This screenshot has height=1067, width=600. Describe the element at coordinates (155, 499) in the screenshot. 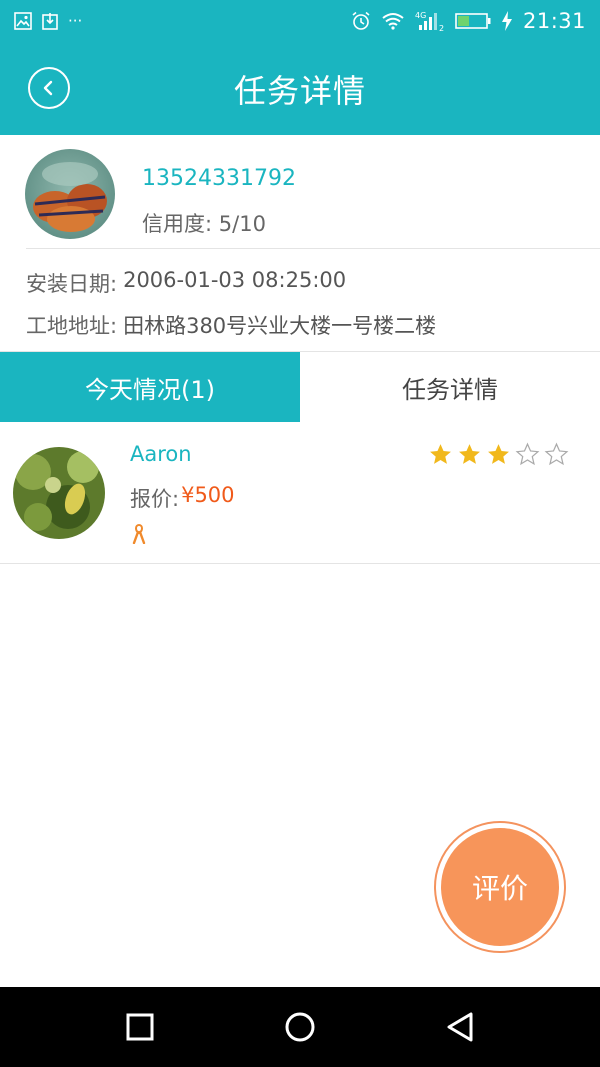

I see `price-label: 报价:` at that location.